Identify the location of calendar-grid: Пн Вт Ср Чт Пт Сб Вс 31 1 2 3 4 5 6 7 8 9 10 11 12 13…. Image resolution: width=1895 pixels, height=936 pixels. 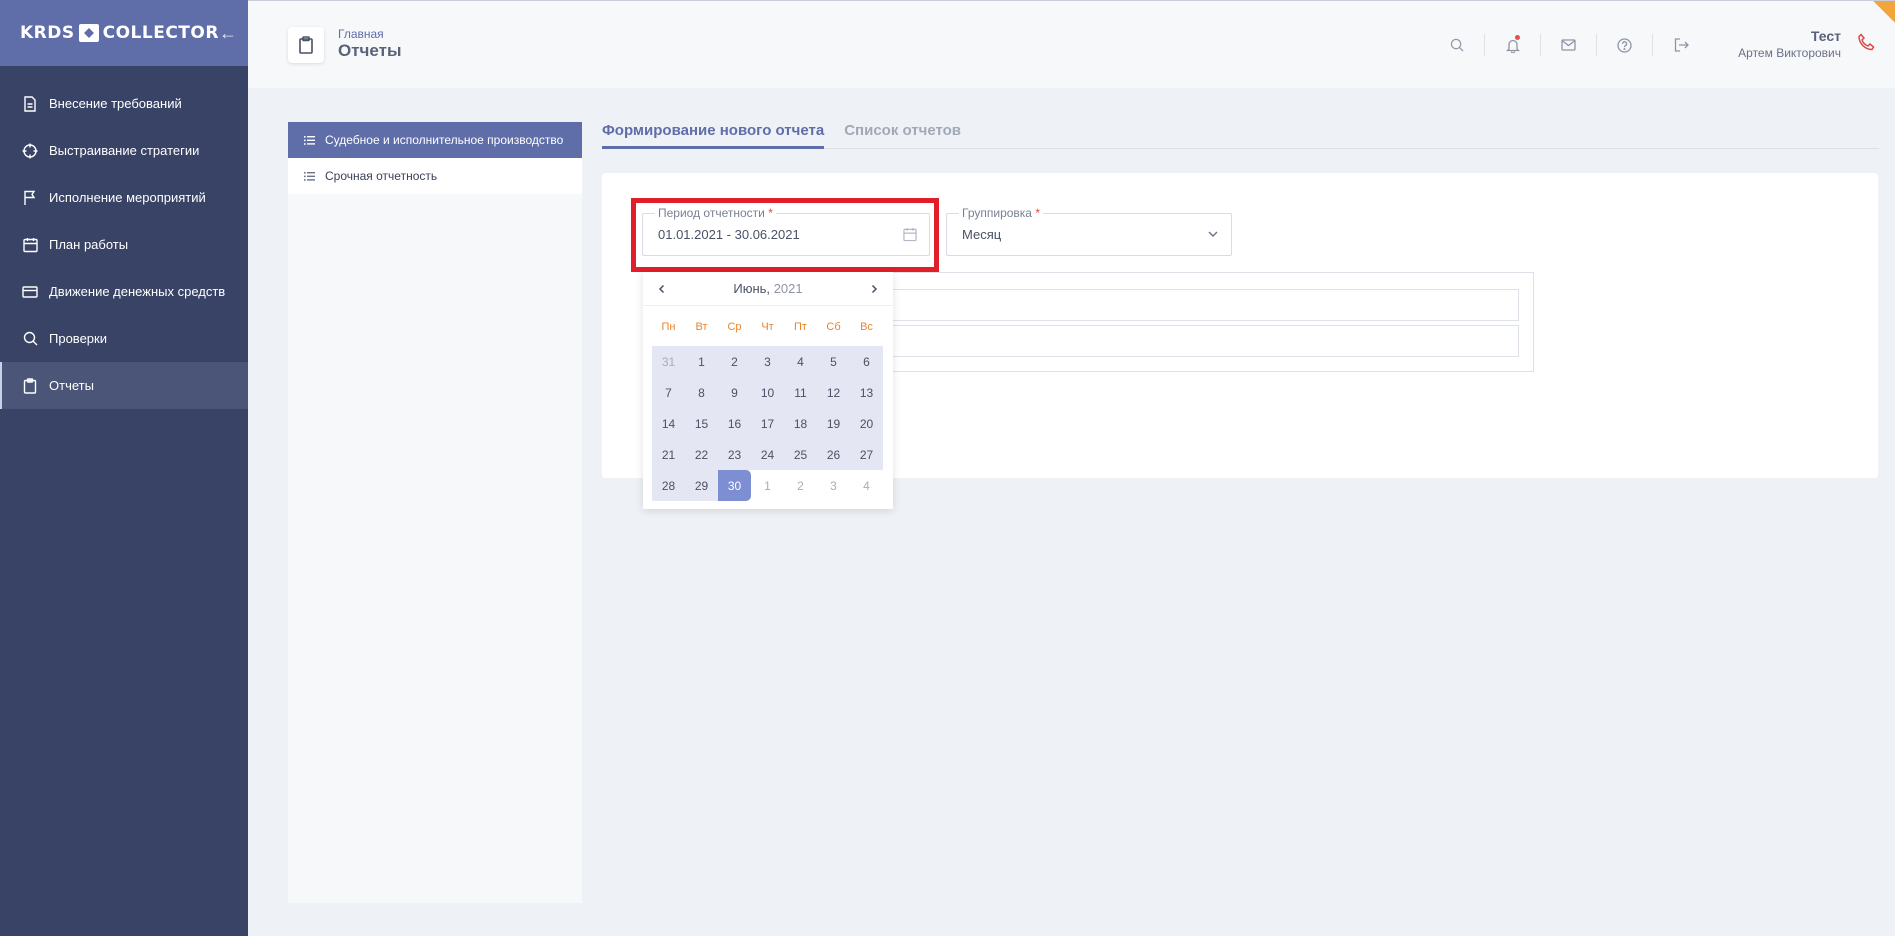
(768, 408).